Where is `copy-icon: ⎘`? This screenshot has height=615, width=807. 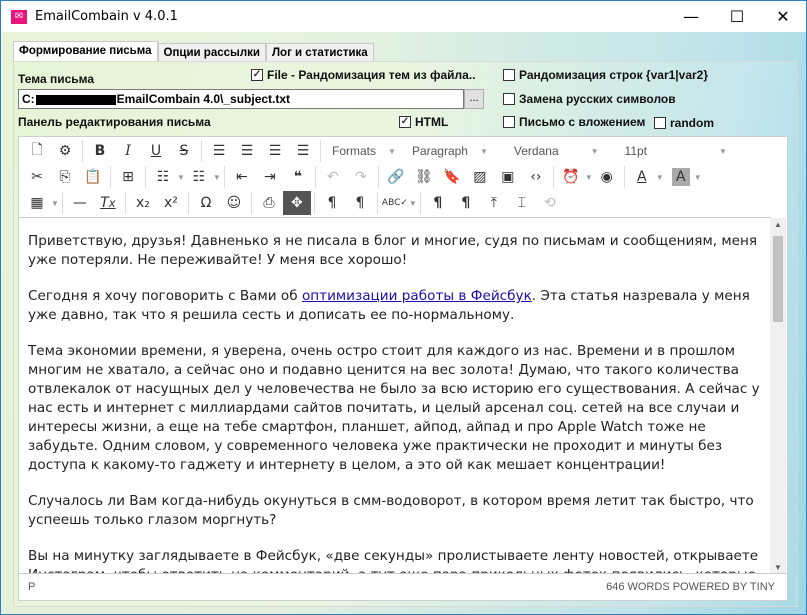
copy-icon: ⎘ is located at coordinates (65, 177).